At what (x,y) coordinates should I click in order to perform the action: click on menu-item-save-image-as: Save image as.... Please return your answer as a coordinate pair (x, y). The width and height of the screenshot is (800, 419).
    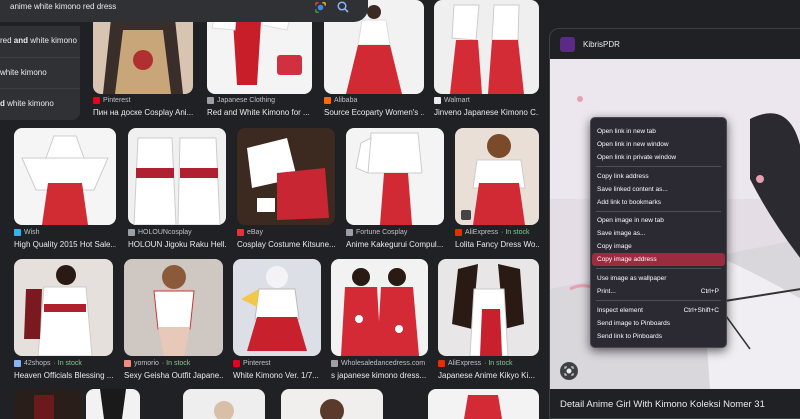
    Looking at the image, I should click on (658, 233).